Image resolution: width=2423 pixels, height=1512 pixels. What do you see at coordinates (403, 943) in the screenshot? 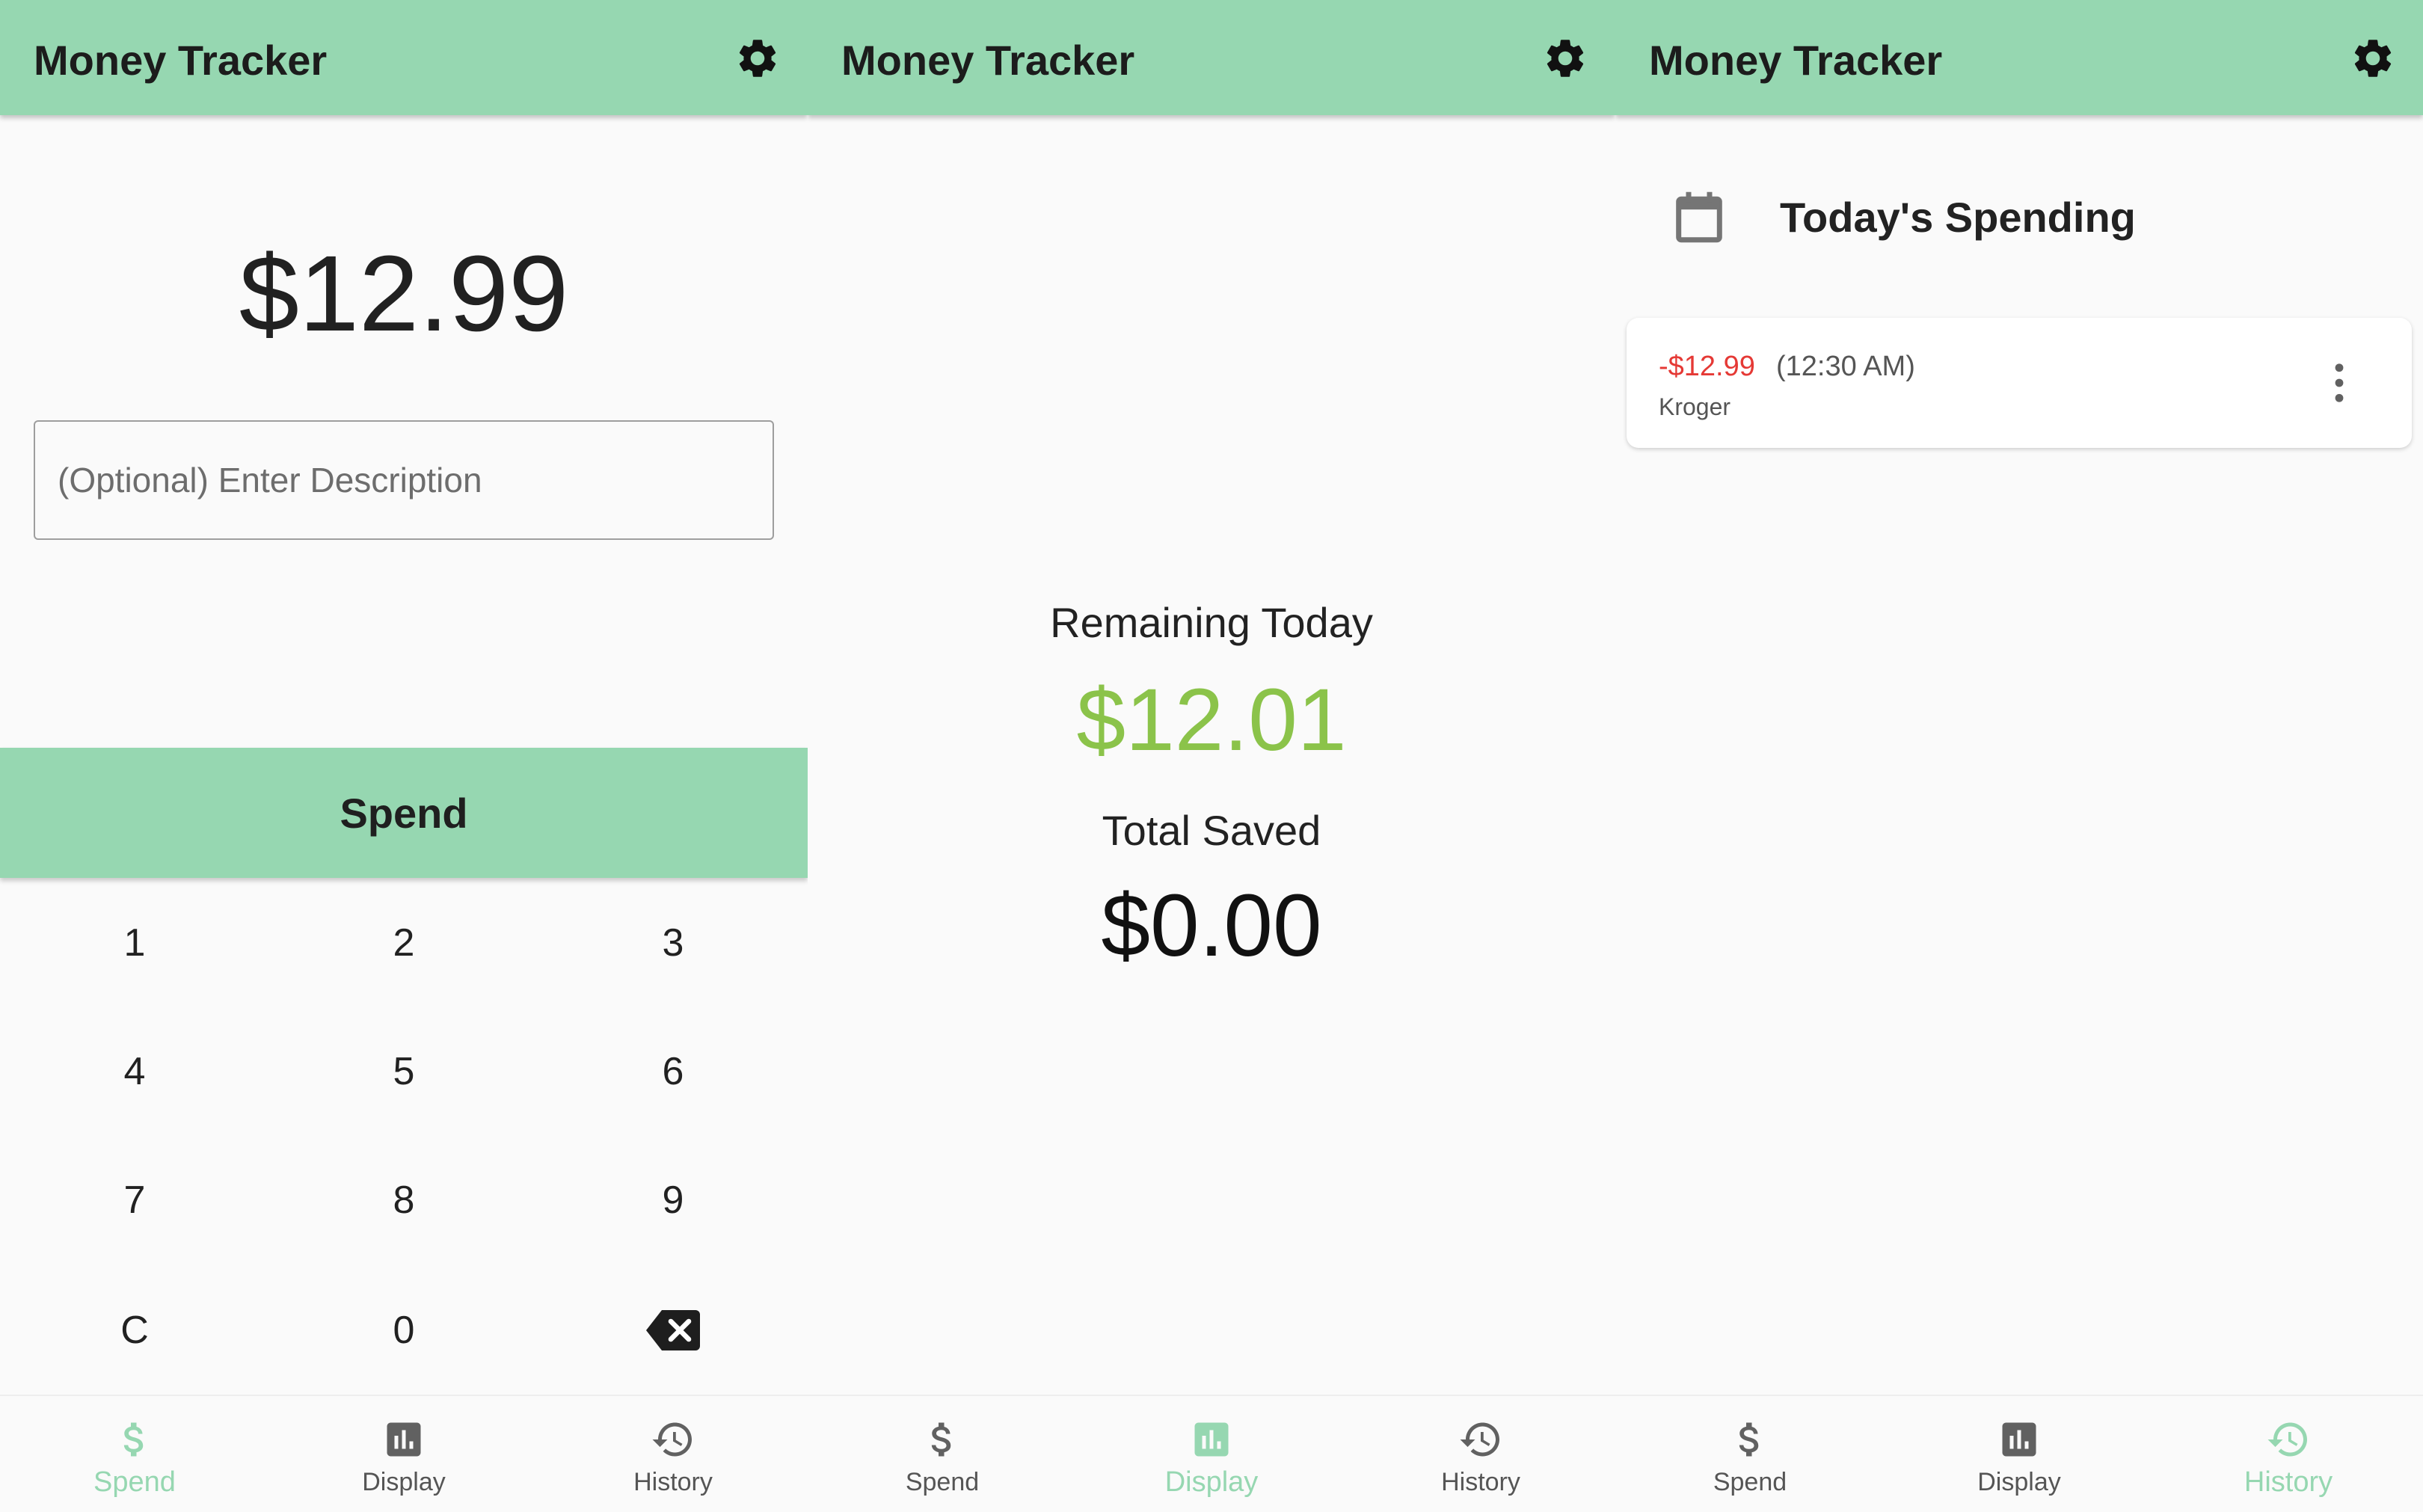
I see `key-2: 2` at bounding box center [403, 943].